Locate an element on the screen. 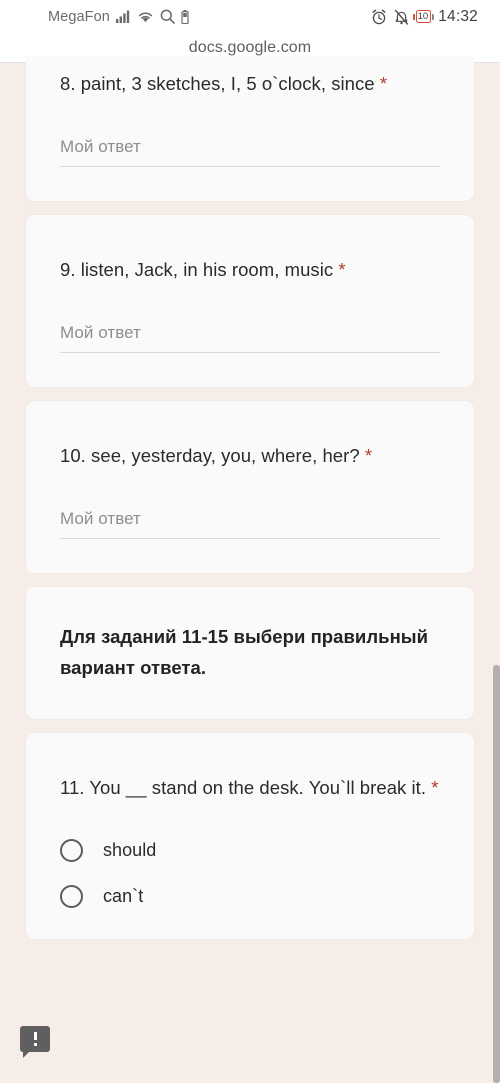 The image size is (500, 1083). required-marker-8: * is located at coordinates (383, 83).